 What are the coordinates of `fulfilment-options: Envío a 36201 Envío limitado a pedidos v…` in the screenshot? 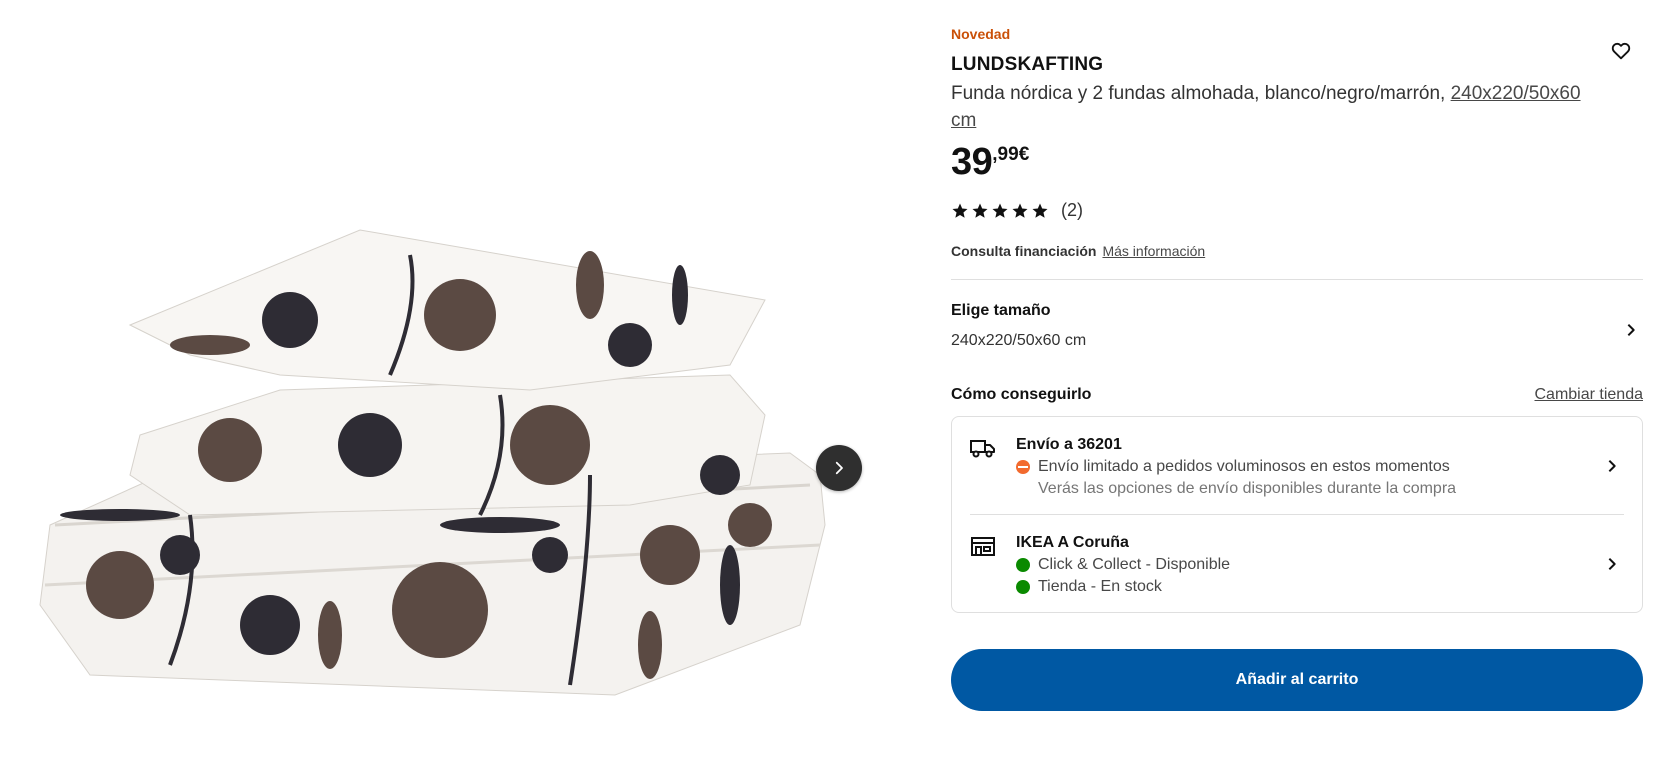 It's located at (1297, 514).